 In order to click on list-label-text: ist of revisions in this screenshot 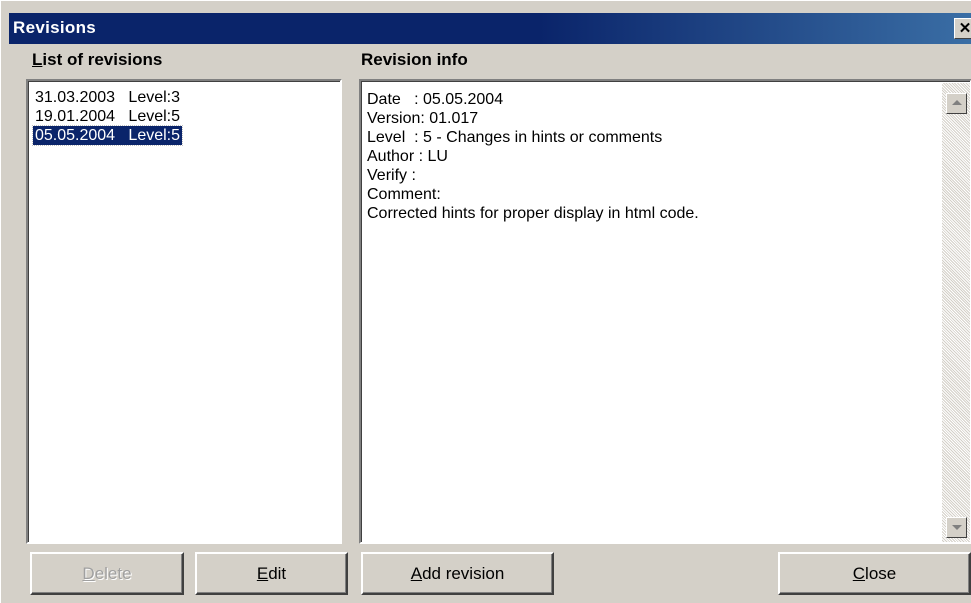, I will do `click(102, 59)`.